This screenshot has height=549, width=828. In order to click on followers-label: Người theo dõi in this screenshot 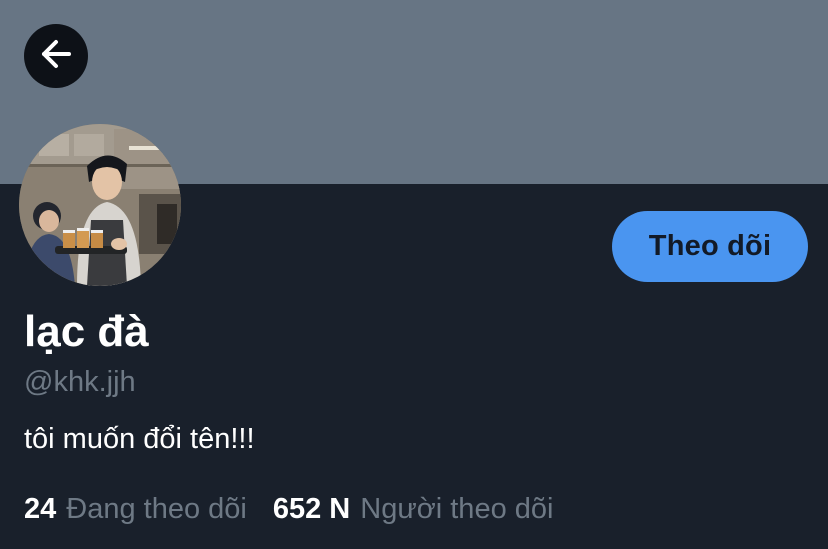, I will do `click(457, 509)`.